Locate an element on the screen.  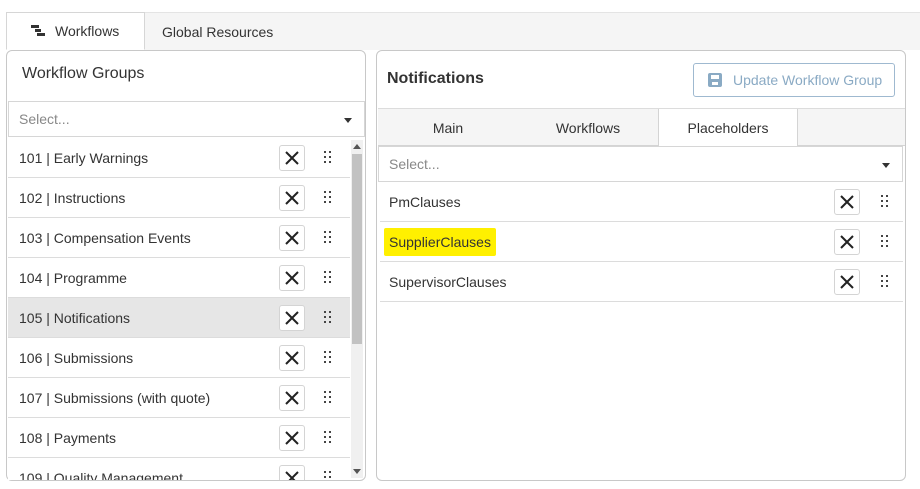
update-workflow-group-label: Update Workflow Group is located at coordinates (808, 80).